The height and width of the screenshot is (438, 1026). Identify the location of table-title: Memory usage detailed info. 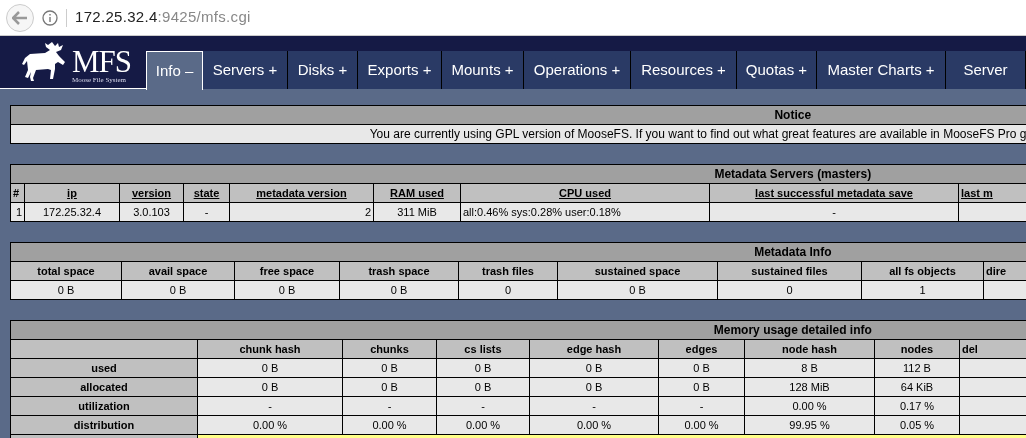
(518, 330).